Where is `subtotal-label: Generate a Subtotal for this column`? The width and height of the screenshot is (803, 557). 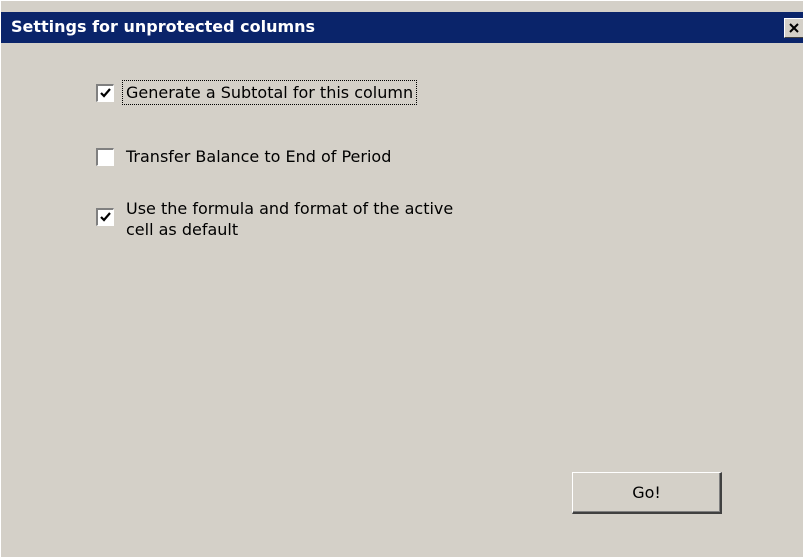
subtotal-label: Generate a Subtotal for this column is located at coordinates (269, 92).